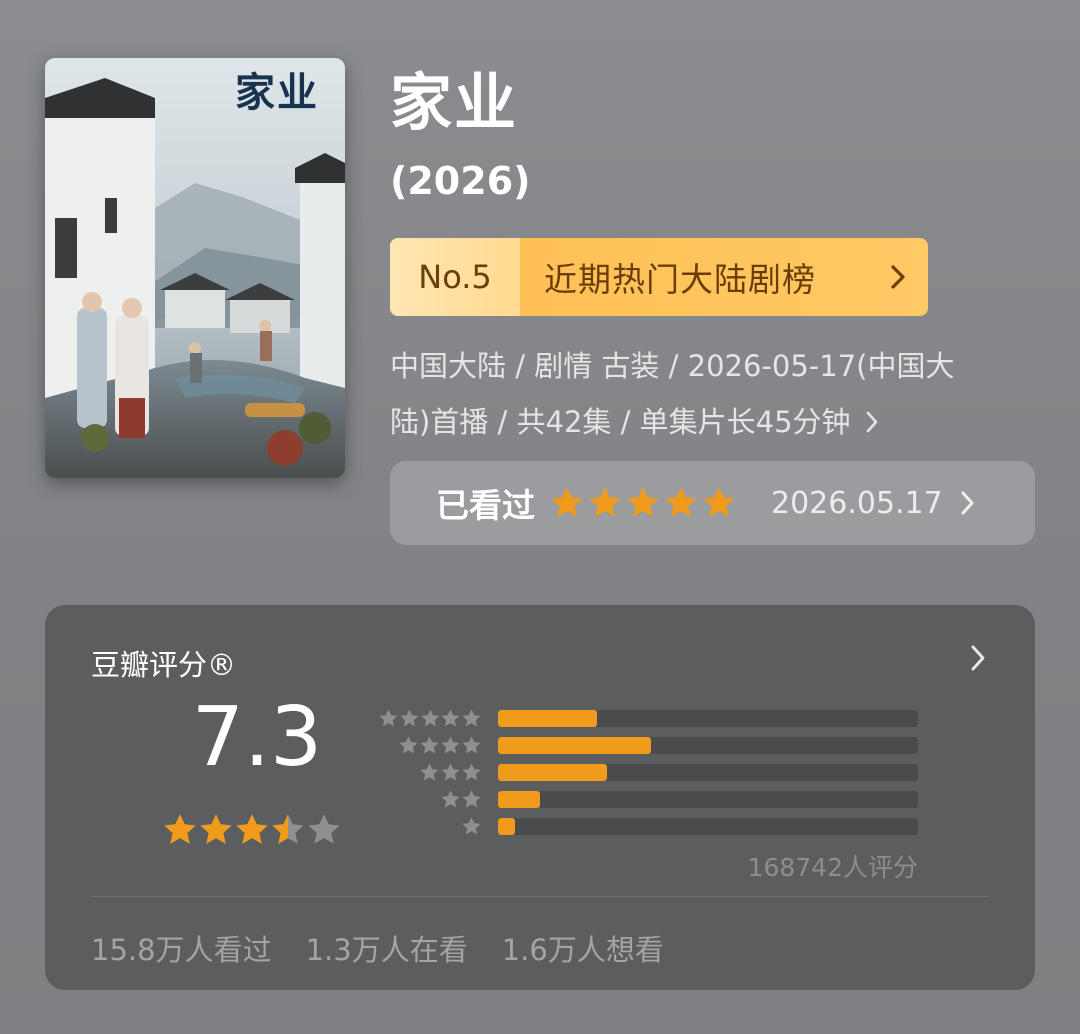 This screenshot has height=1034, width=1080. I want to click on stat-watching: 1.3万人在看, so click(387, 948).